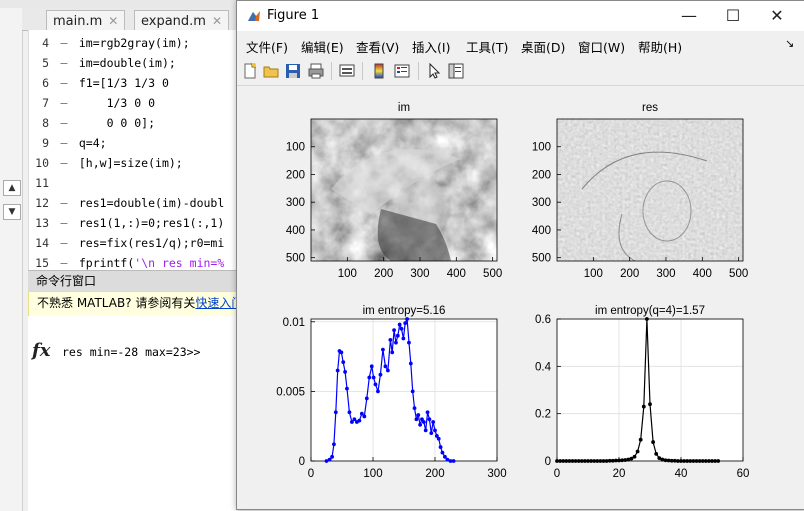 This screenshot has height=511, width=804. Describe the element at coordinates (45, 83) in the screenshot. I see `line-number: 6` at that location.